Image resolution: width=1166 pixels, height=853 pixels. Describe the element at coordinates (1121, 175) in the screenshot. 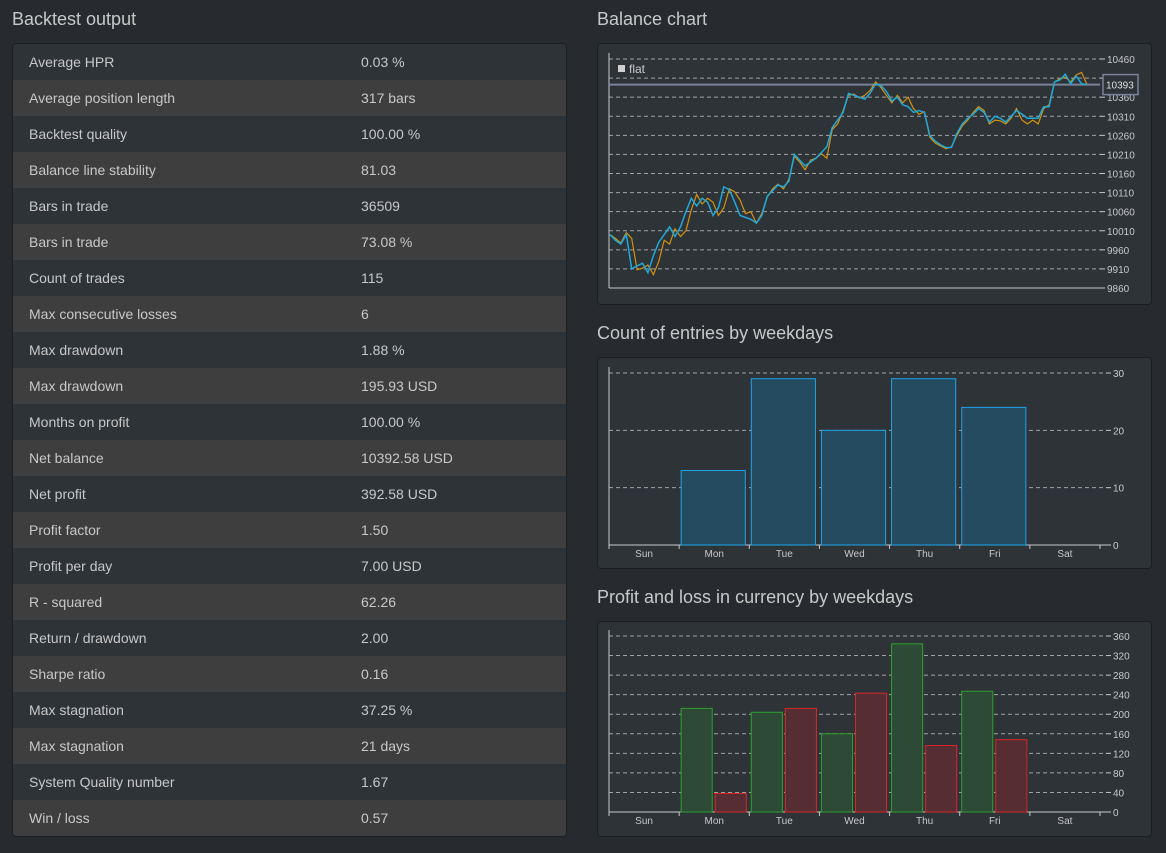

I see `y-tick-label: 10160` at that location.